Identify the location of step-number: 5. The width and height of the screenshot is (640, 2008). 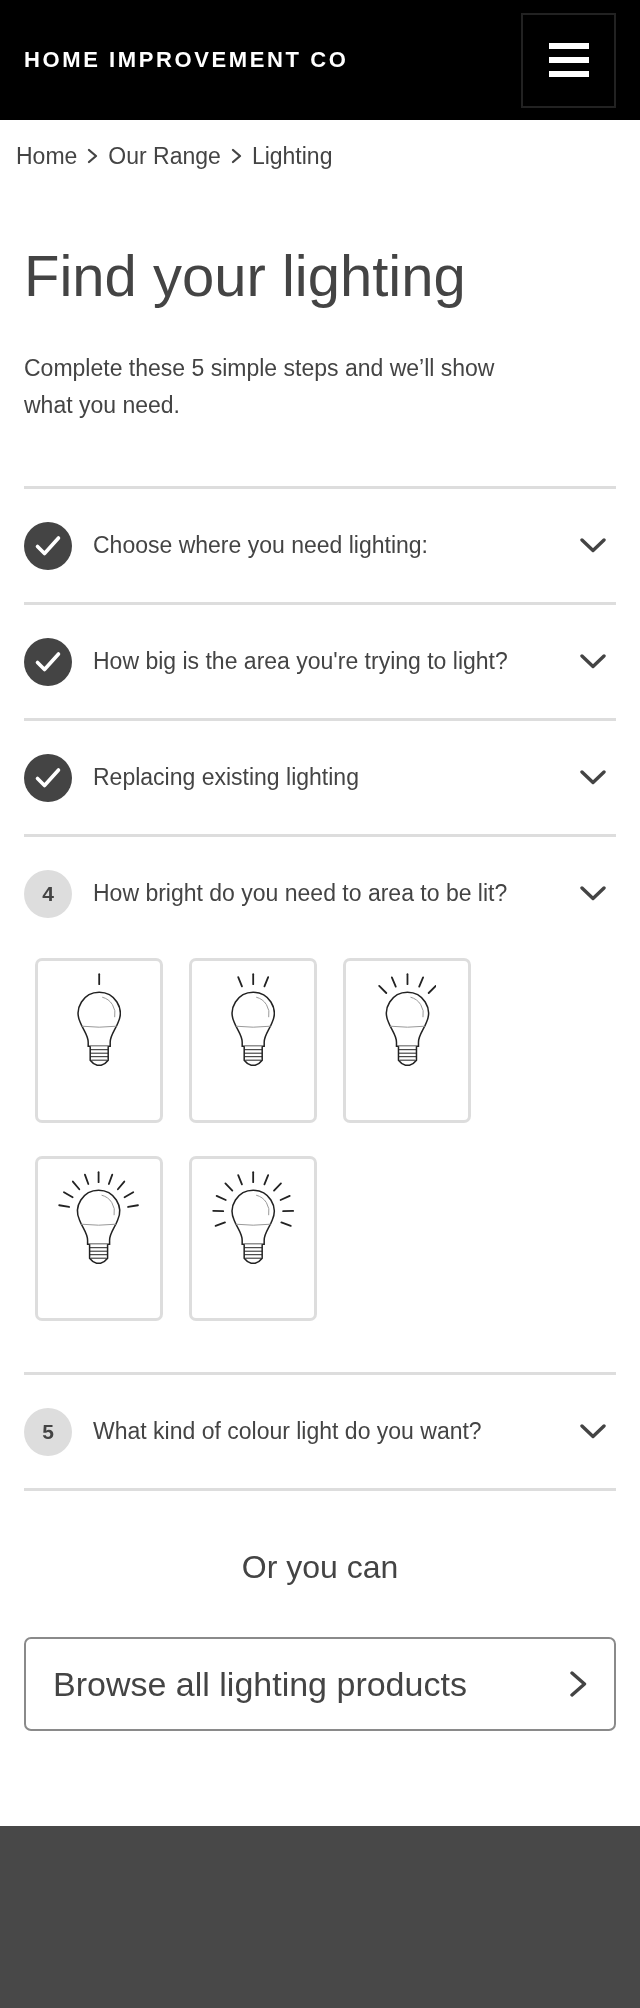
(48, 1431).